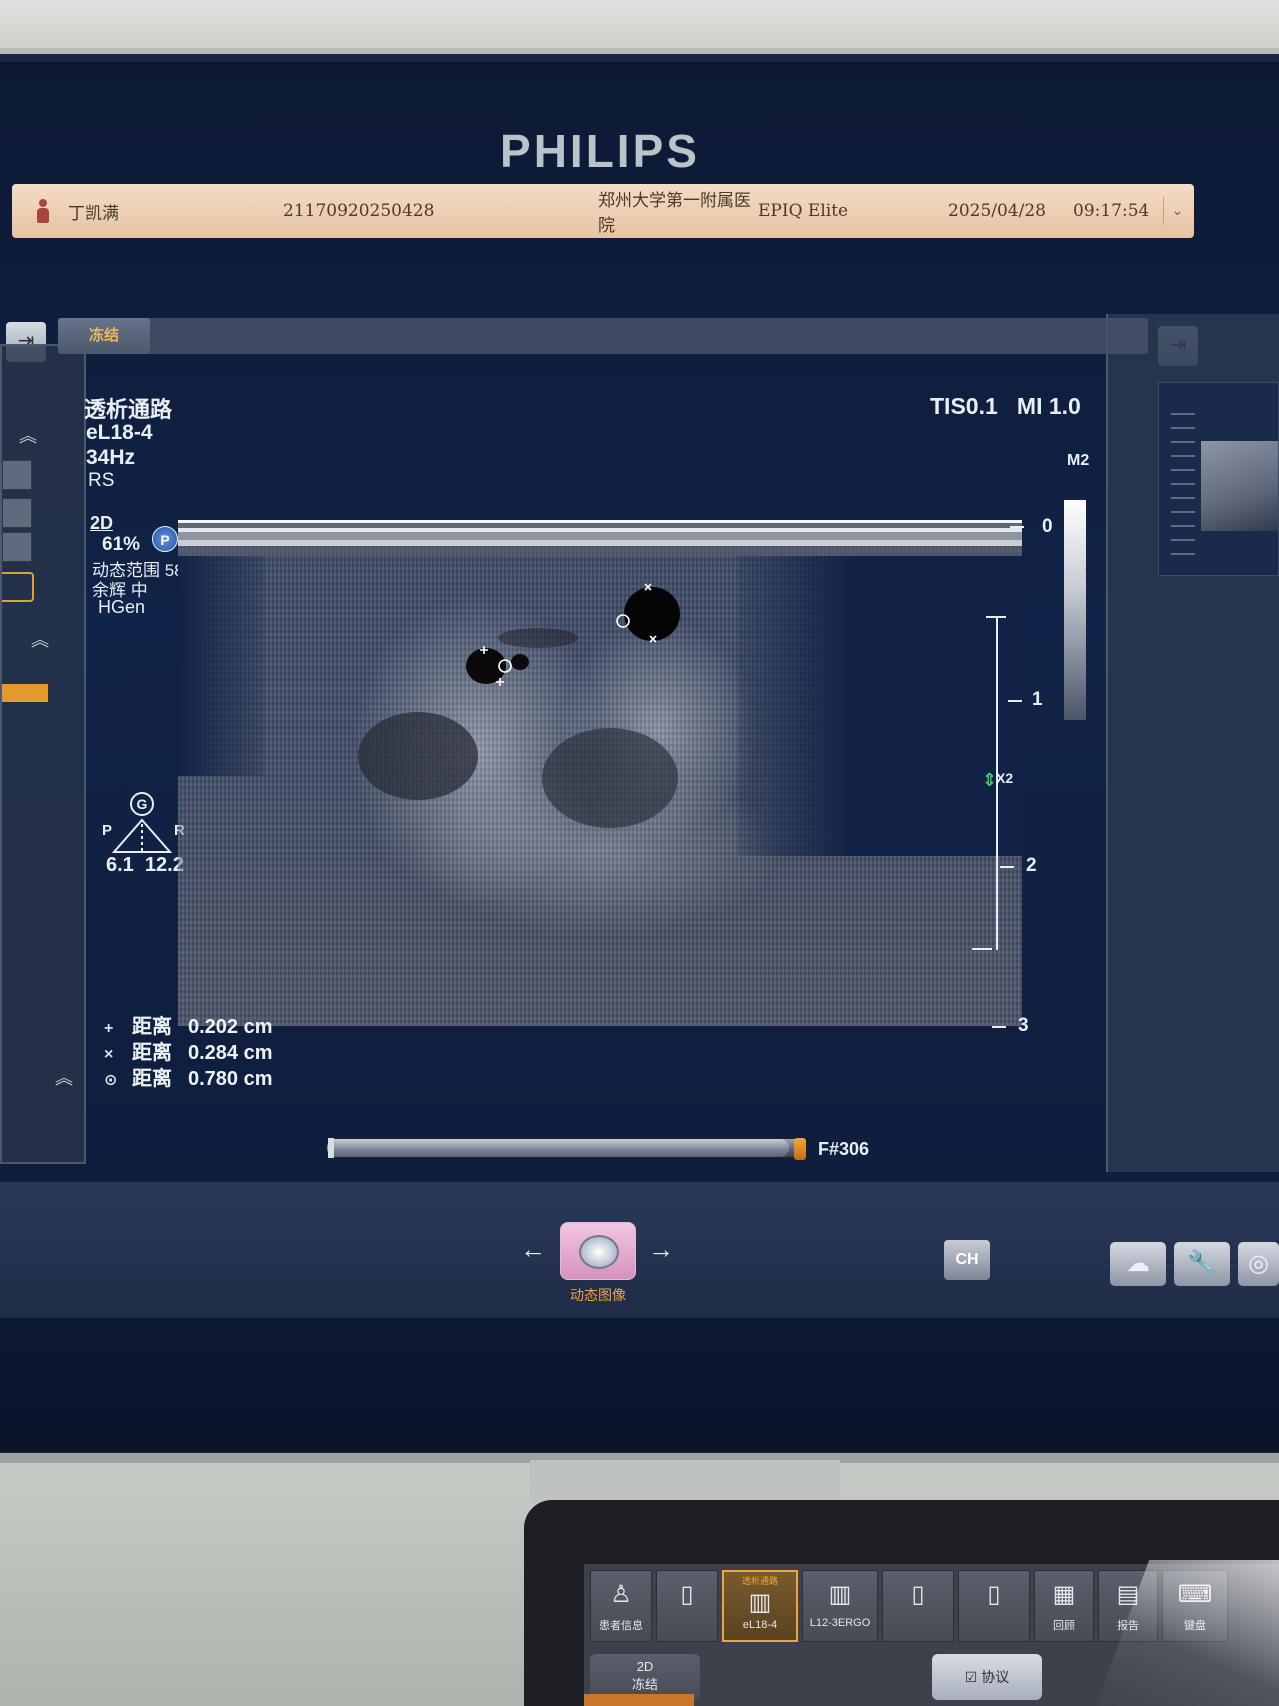  I want to click on focus-label: X2, so click(1005, 778).